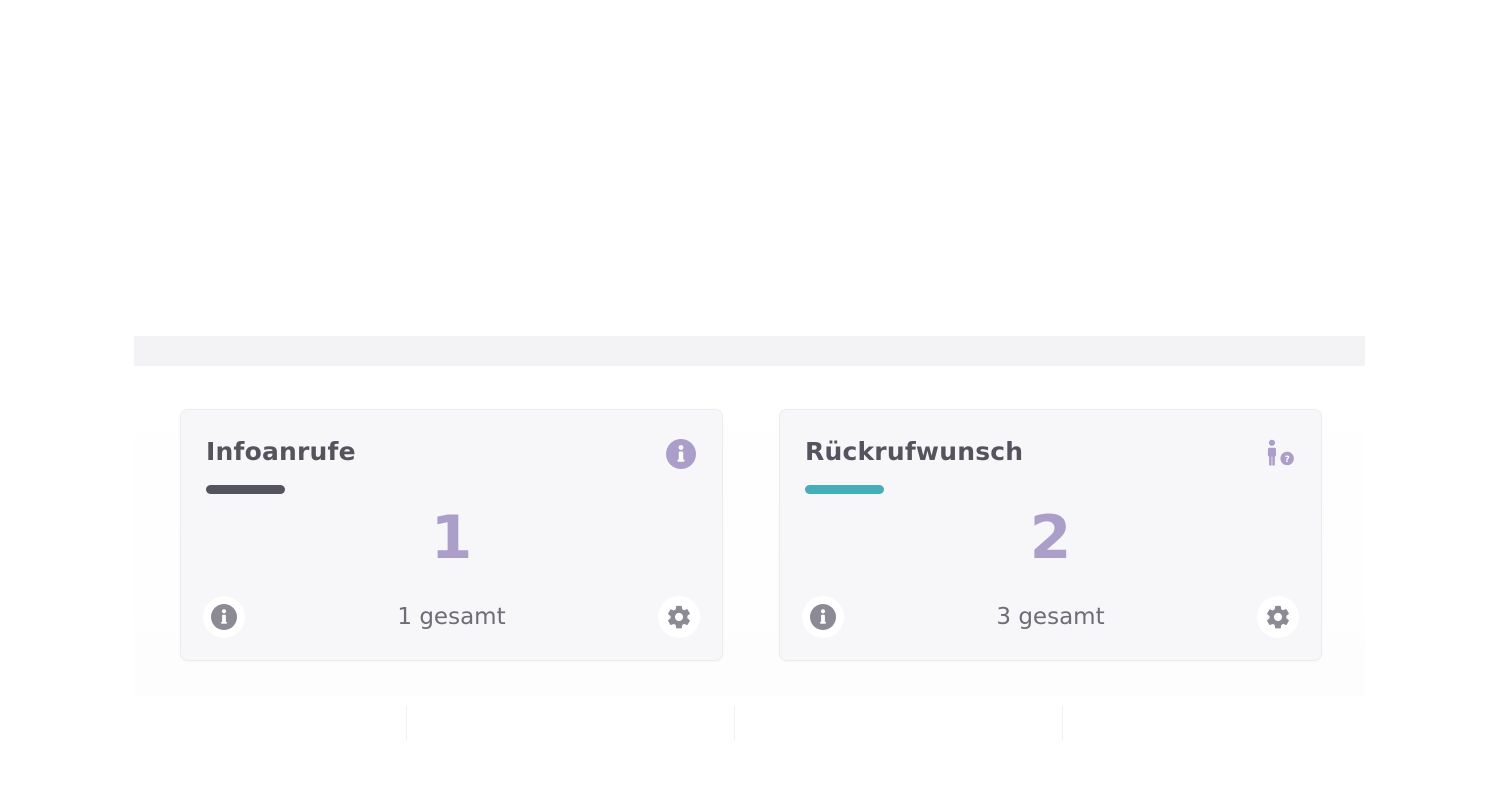 The image size is (1504, 811). Describe the element at coordinates (281, 451) in the screenshot. I see `card-title: Infoanrufe` at that location.